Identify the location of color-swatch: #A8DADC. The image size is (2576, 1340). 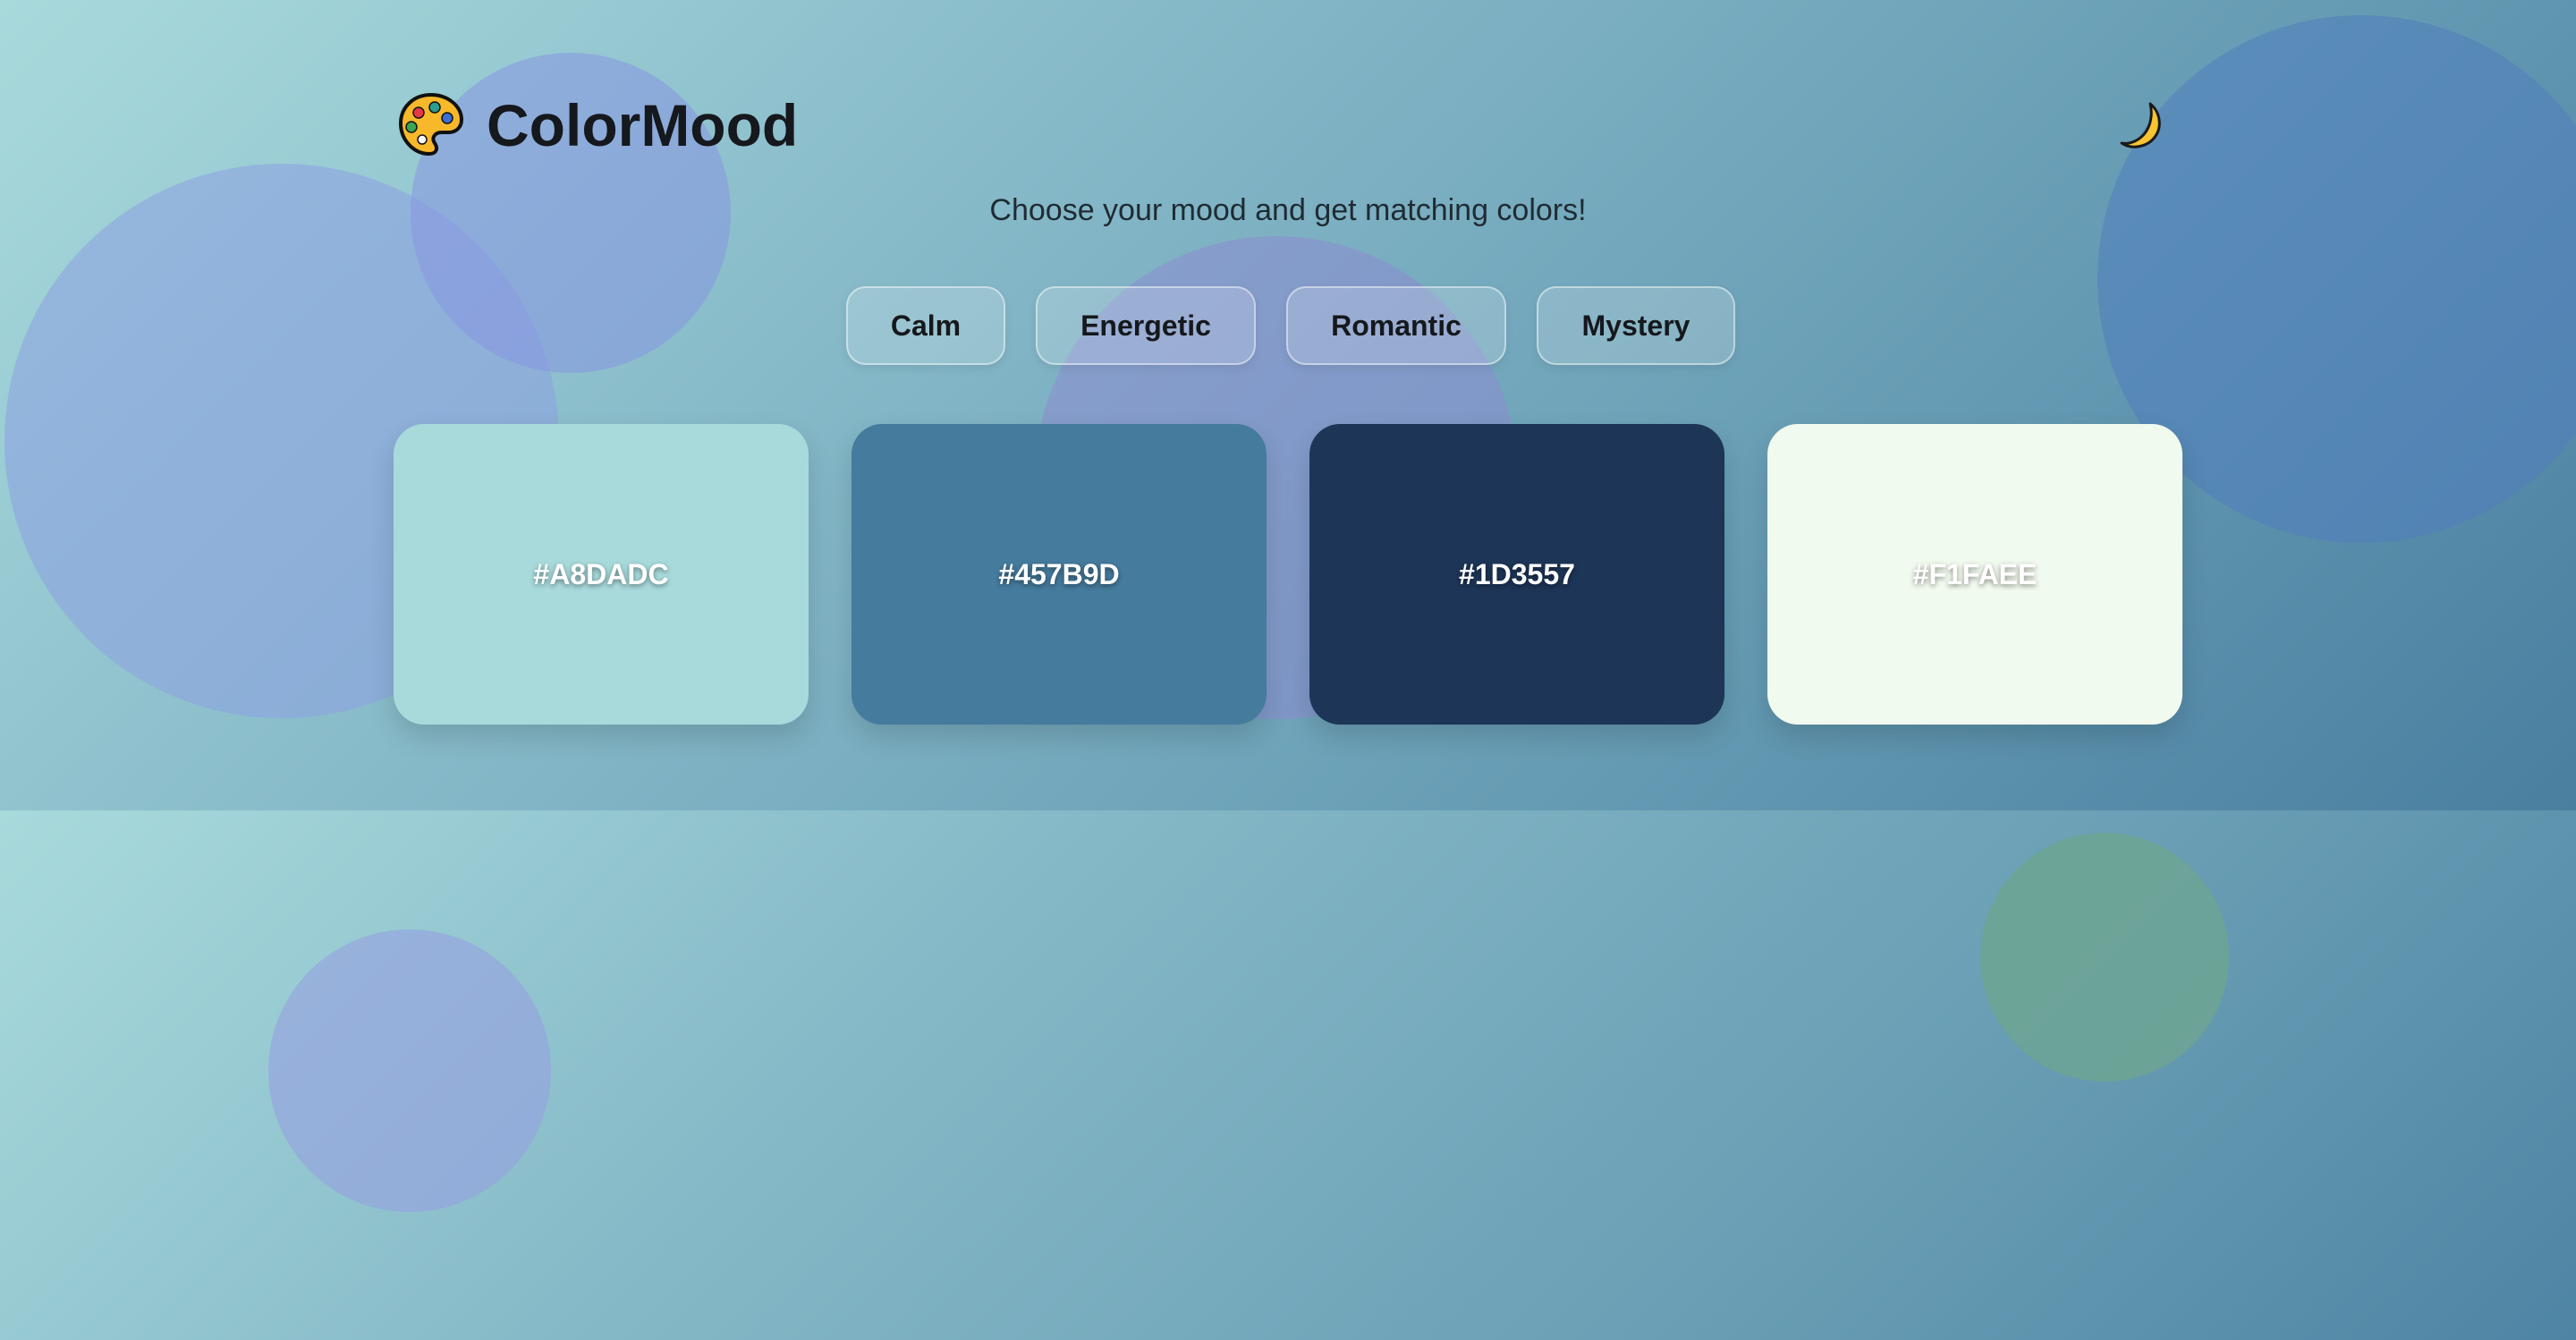
(601, 574).